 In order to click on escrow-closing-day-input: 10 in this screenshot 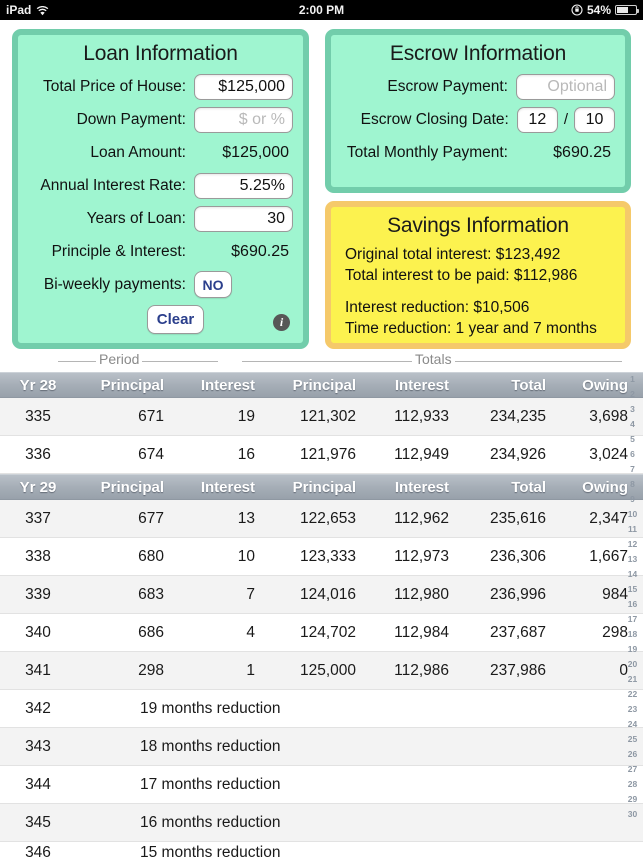, I will do `click(594, 119)`.